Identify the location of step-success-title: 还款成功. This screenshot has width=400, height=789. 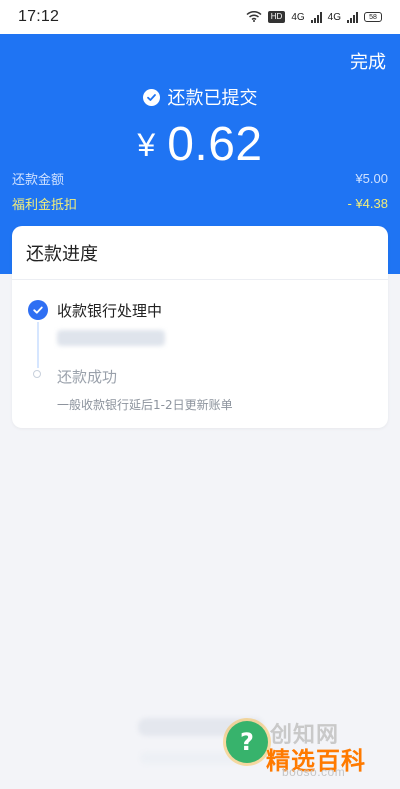
(87, 377).